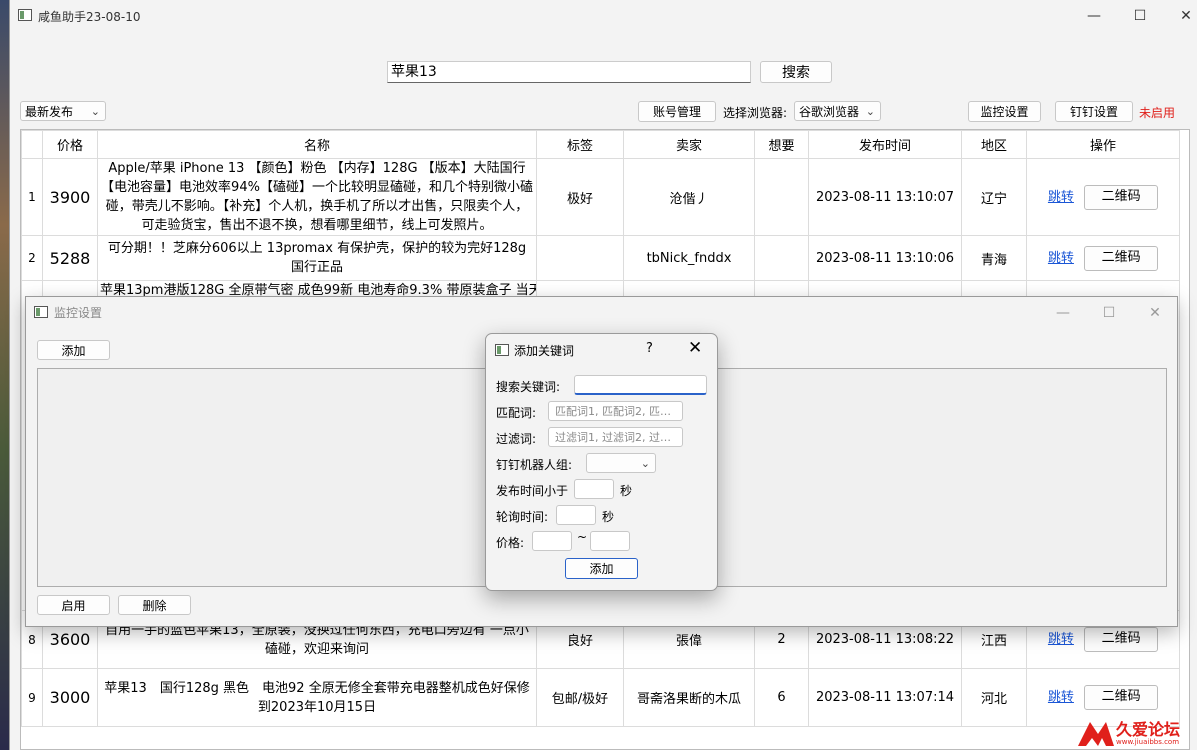 This screenshot has width=1197, height=750. Describe the element at coordinates (1103, 144) in the screenshot. I see `column-header: 操作` at that location.